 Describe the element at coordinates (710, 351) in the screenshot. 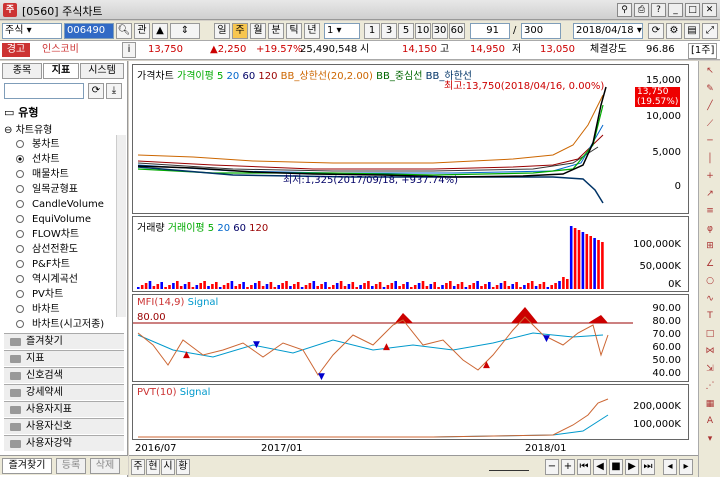

I see `pattern-icon: ⋈` at that location.